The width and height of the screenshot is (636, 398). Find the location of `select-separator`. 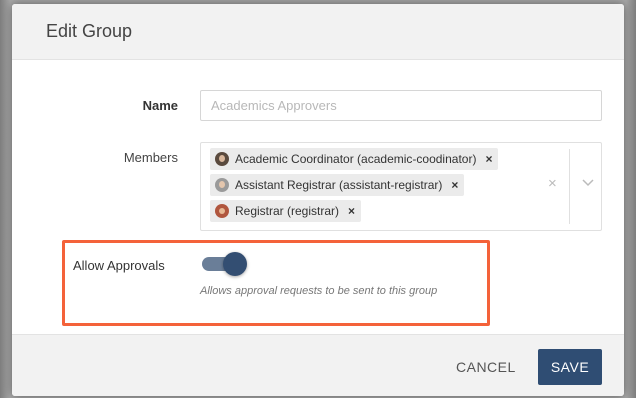

select-separator is located at coordinates (569, 186).